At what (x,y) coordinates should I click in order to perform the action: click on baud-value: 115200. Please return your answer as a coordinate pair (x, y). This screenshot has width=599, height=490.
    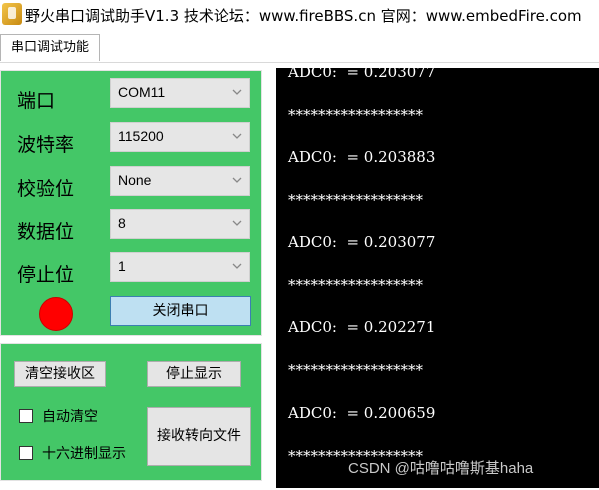
    Looking at the image, I should click on (141, 136).